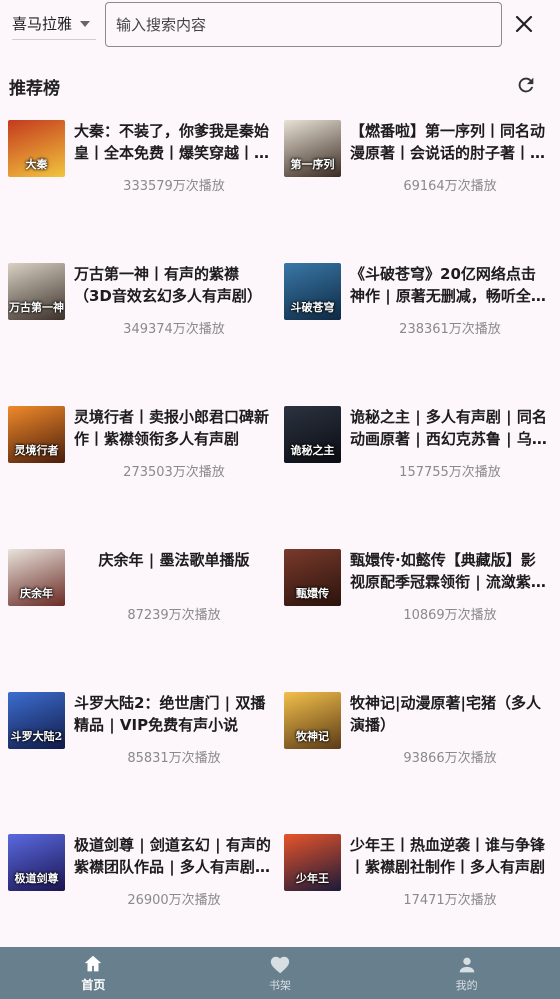  I want to click on item-title: 庆余年 | 墨法歌单播版, so click(174, 560).